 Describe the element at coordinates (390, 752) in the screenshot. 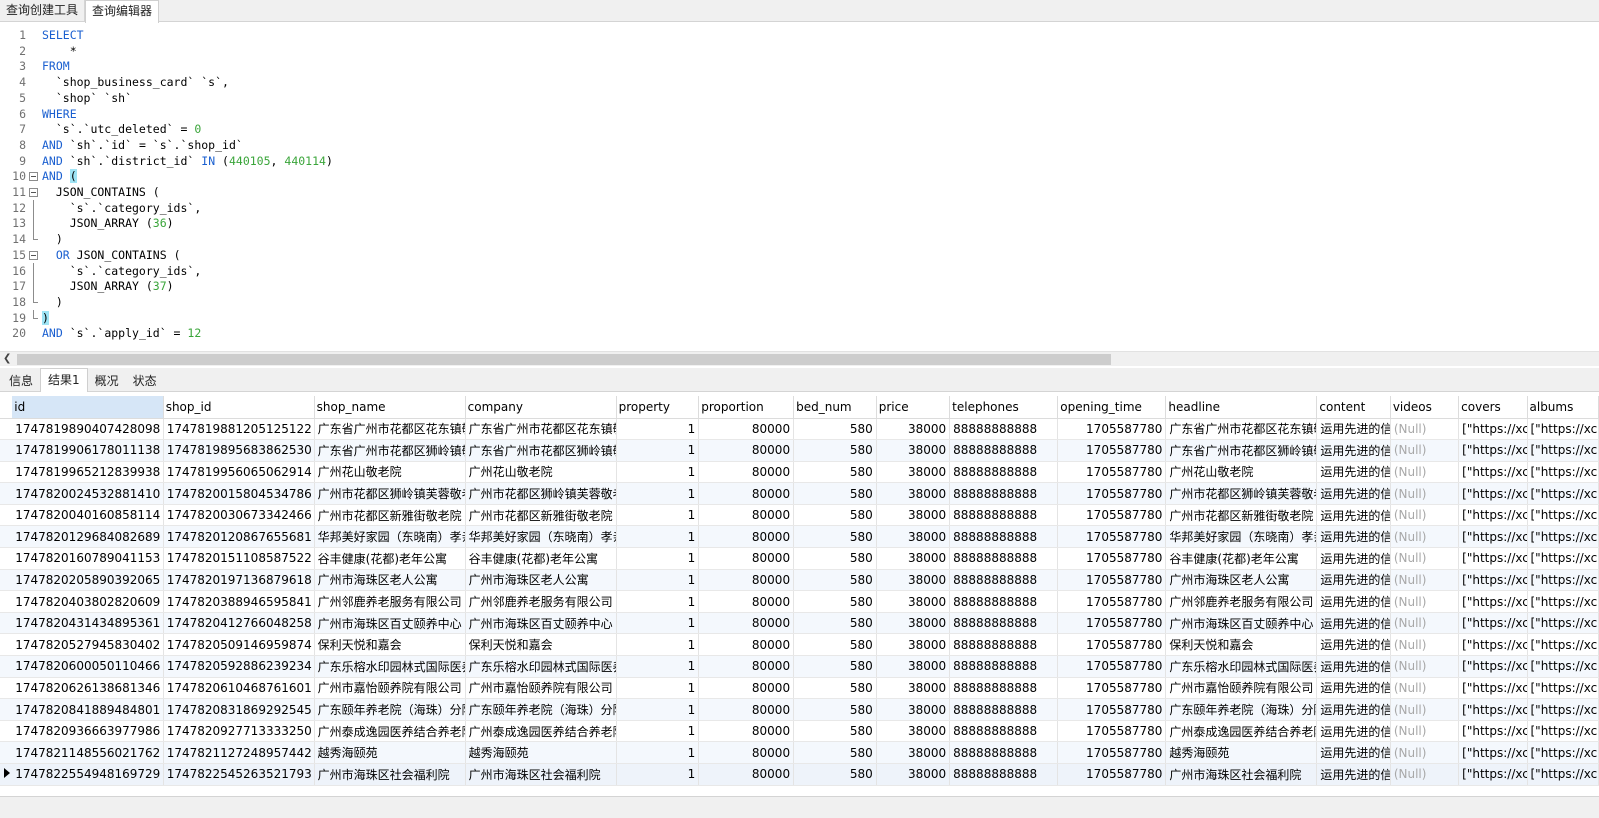

I see `cell-shop_name: 越秀海颐苑` at that location.